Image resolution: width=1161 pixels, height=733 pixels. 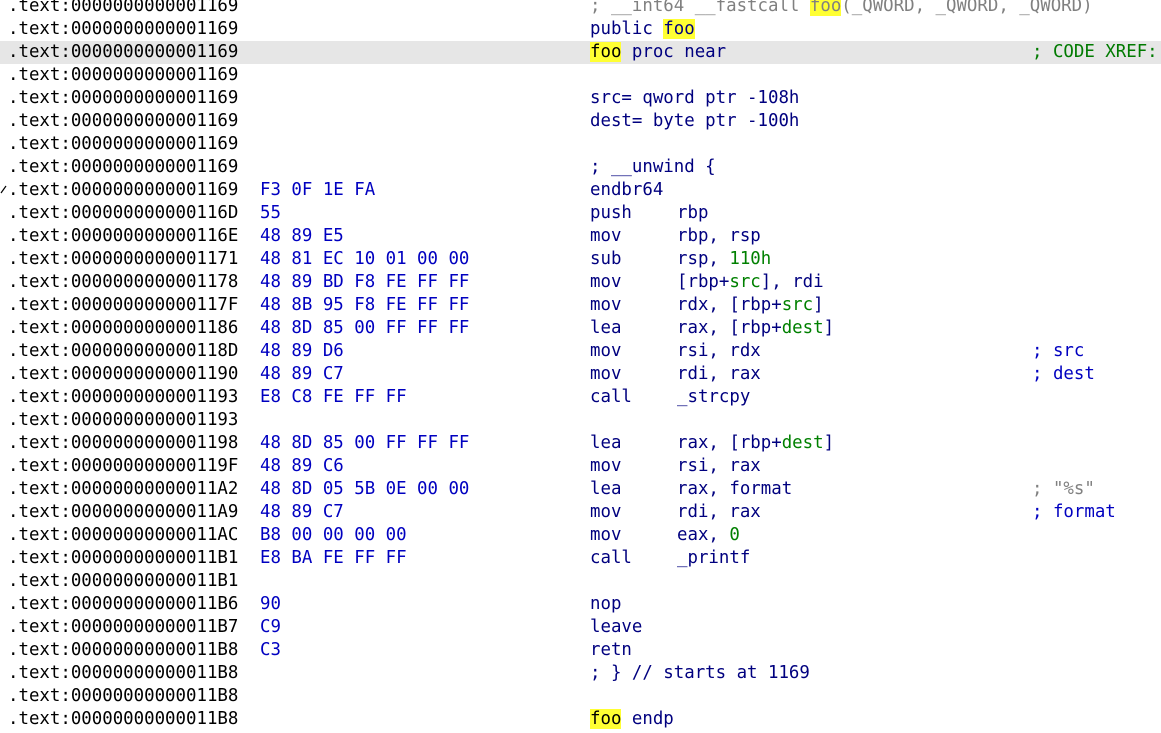 I want to click on address: .text:000000000000117F, so click(x=123, y=305).